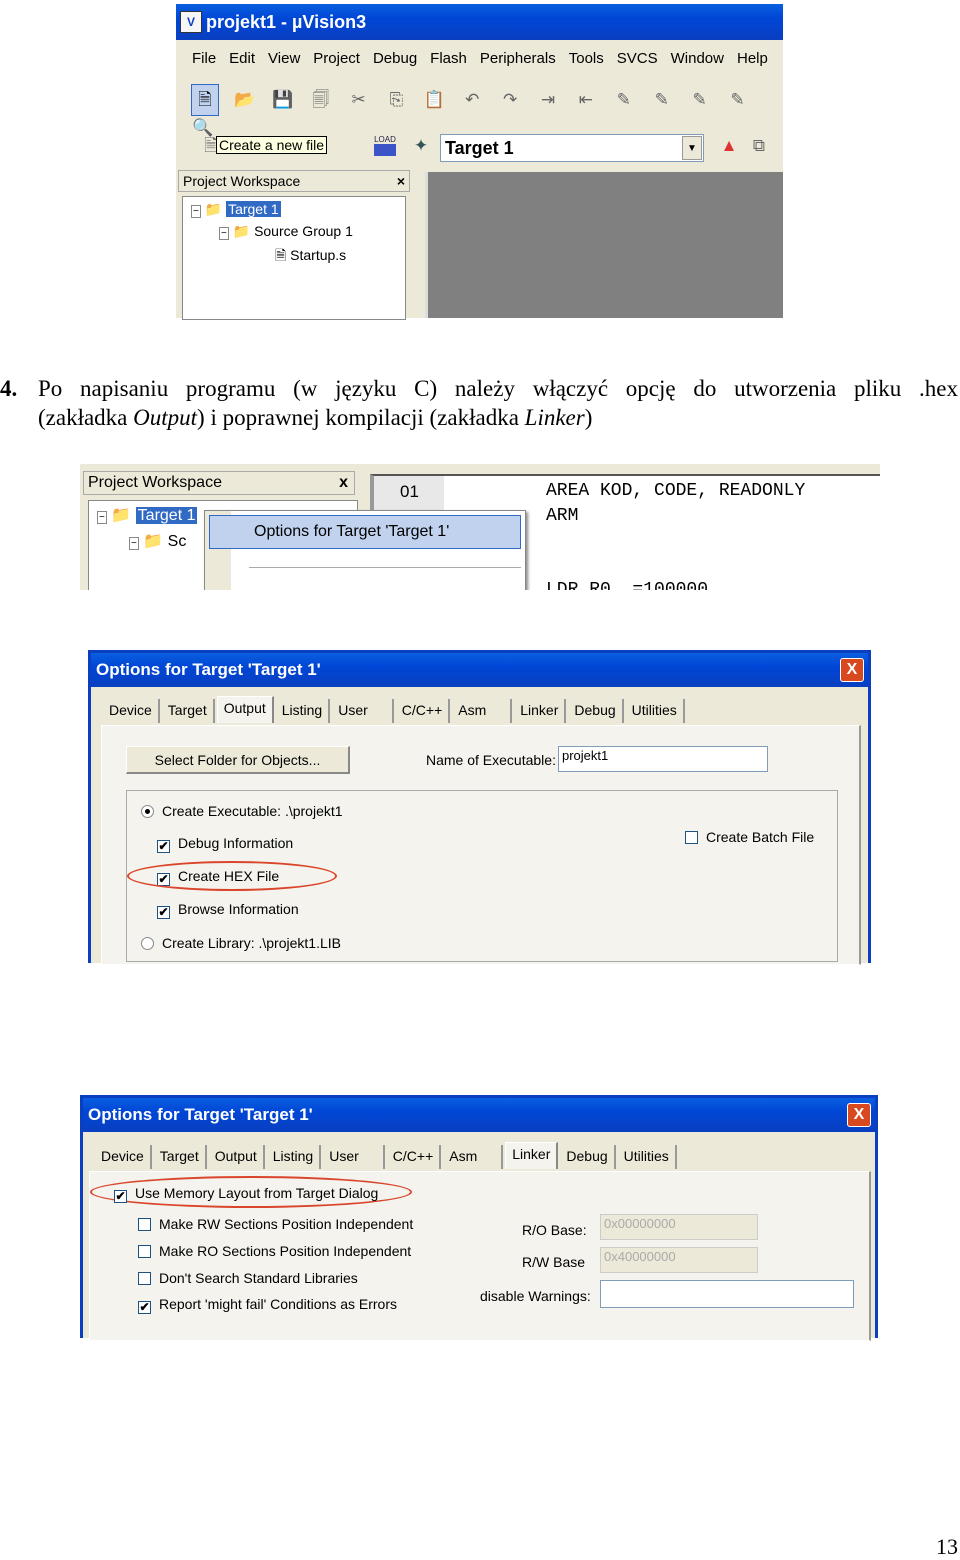 This screenshot has width=960, height=1560. Describe the element at coordinates (385, 567) in the screenshot. I see `menu-separator` at that location.